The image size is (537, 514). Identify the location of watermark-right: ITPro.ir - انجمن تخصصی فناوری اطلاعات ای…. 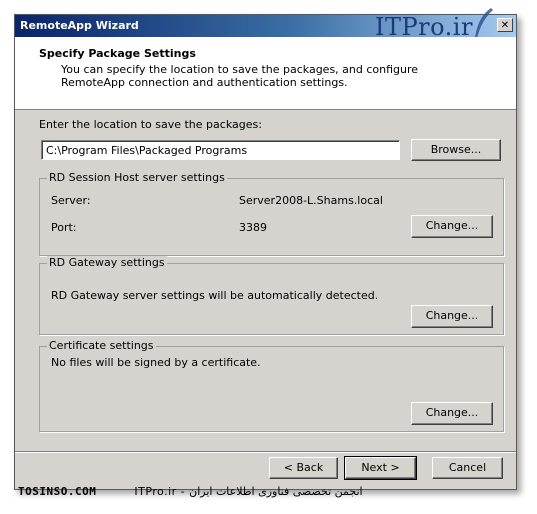
(248, 491).